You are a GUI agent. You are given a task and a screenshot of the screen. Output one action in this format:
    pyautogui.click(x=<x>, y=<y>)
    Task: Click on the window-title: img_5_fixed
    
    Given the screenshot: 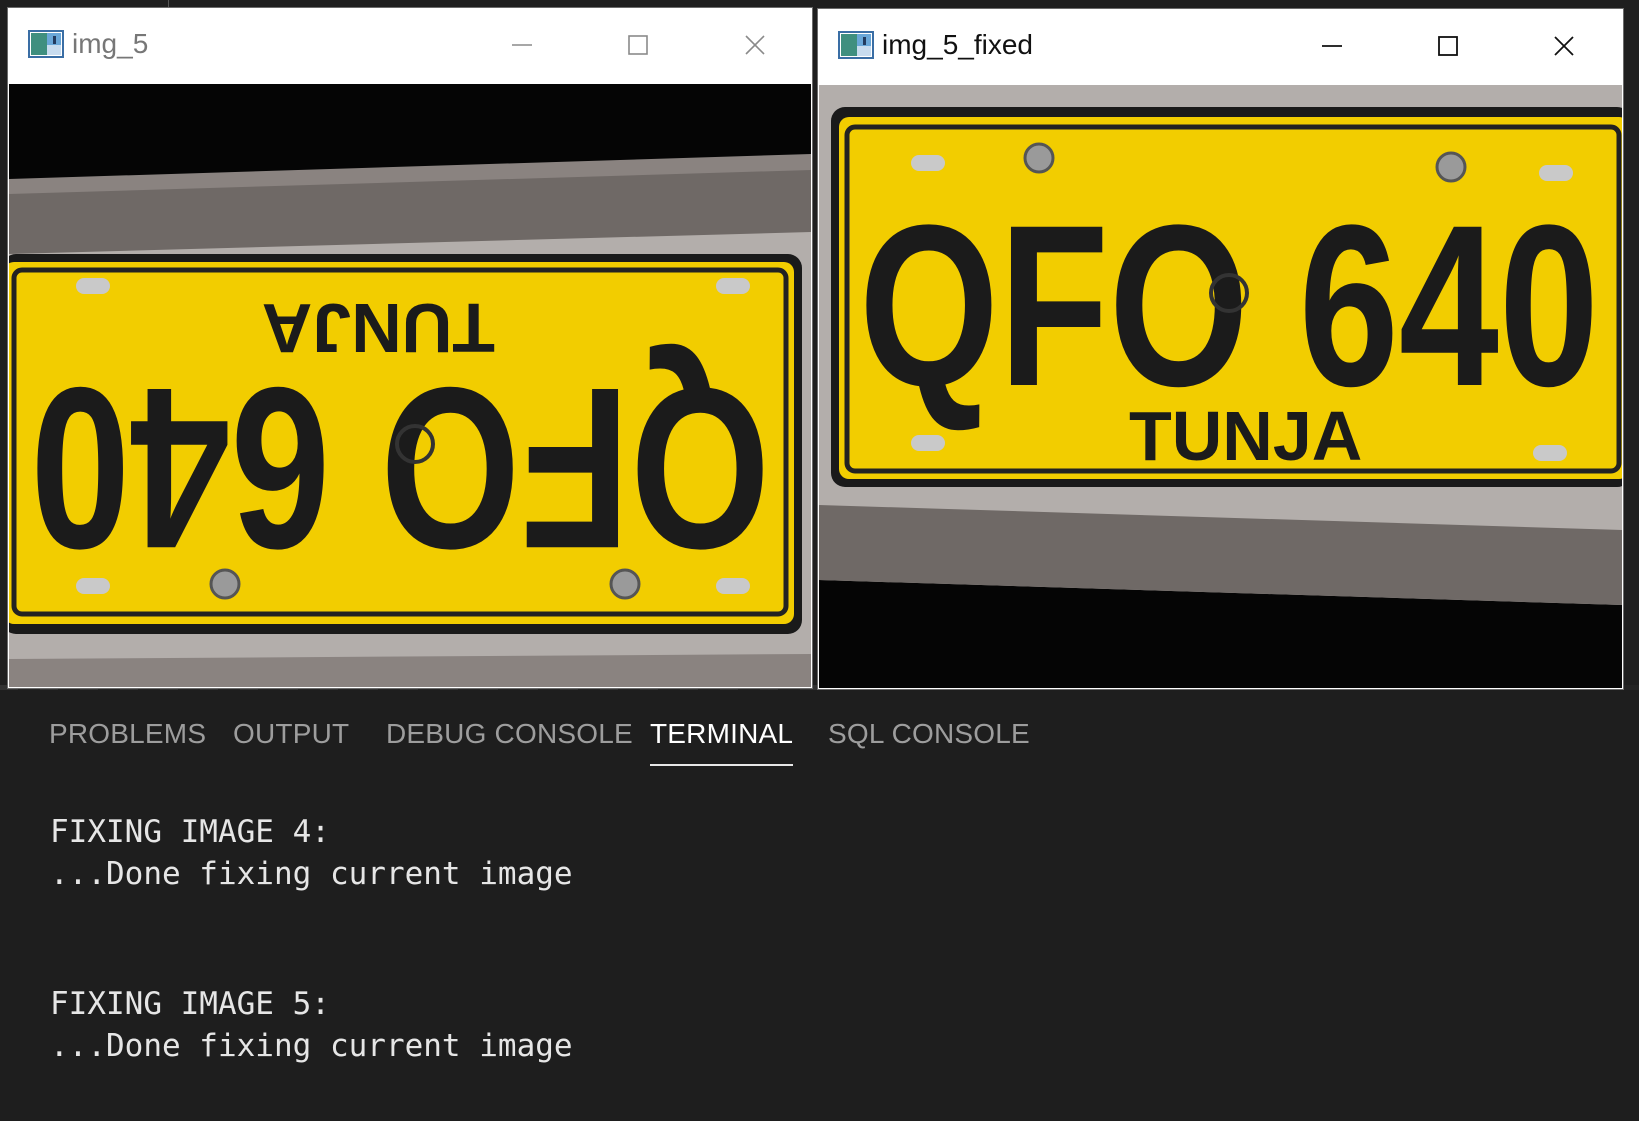 What is the action you would take?
    pyautogui.click(x=957, y=44)
    